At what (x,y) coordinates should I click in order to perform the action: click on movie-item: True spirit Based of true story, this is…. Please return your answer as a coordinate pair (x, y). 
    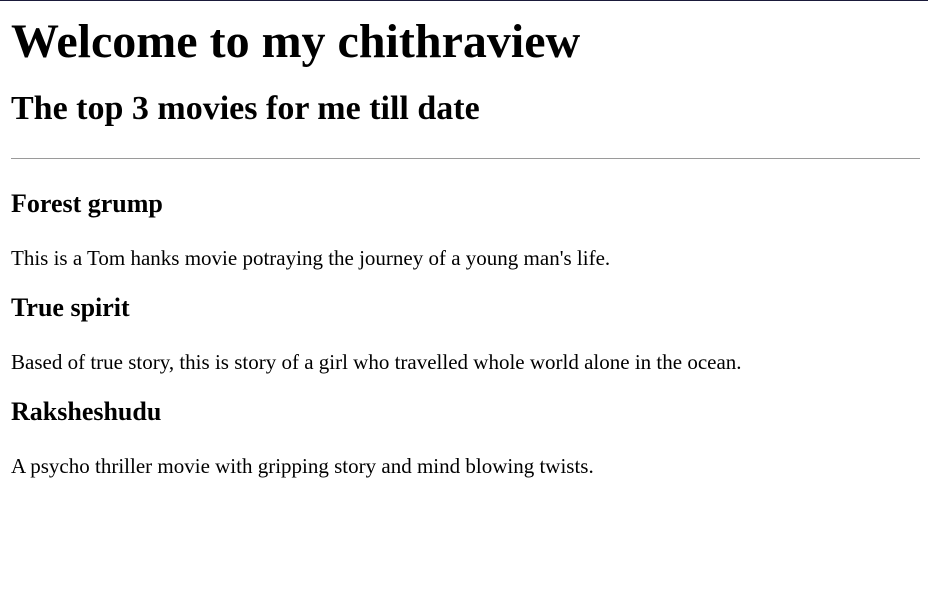
    Looking at the image, I should click on (465, 334).